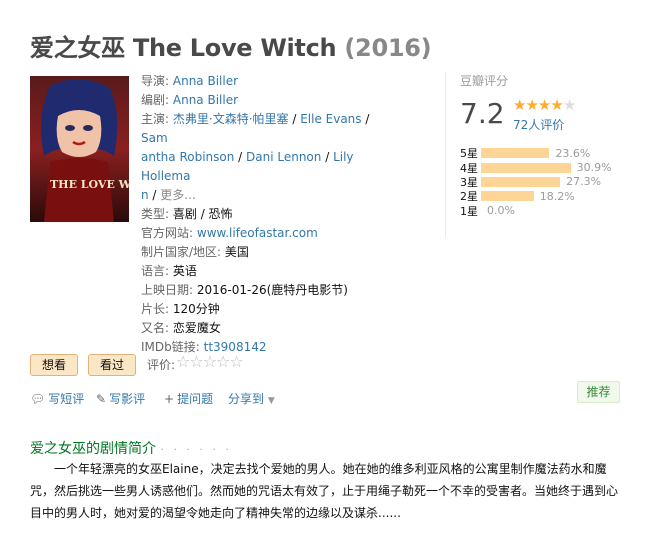  What do you see at coordinates (205, 81) in the screenshot?
I see `director-link: Anna Biller` at bounding box center [205, 81].